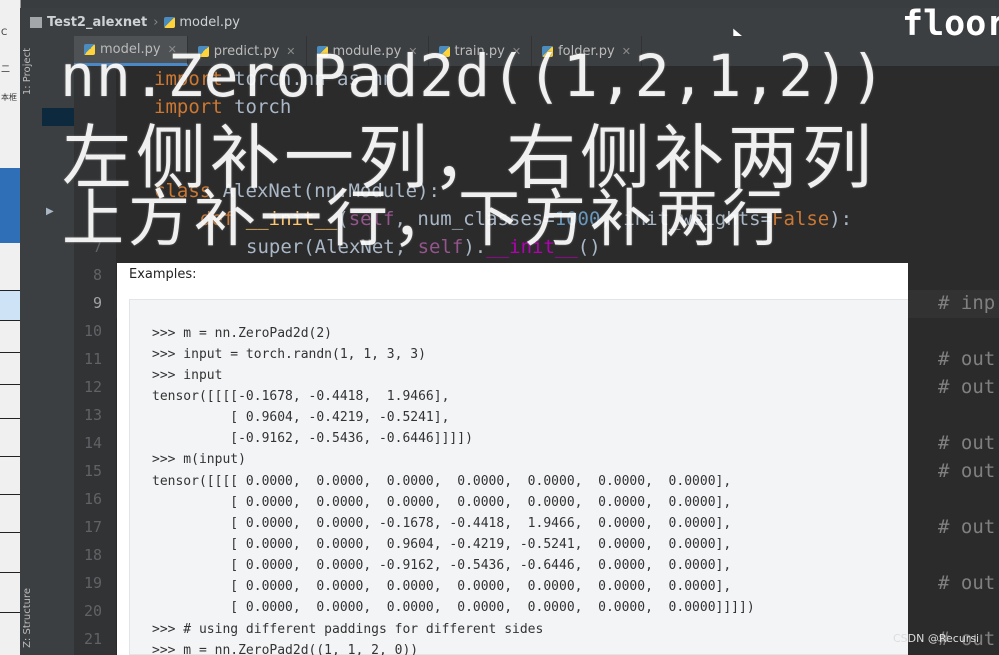  What do you see at coordinates (209, 22) in the screenshot?
I see `breadcrumb-file: model.py` at bounding box center [209, 22].